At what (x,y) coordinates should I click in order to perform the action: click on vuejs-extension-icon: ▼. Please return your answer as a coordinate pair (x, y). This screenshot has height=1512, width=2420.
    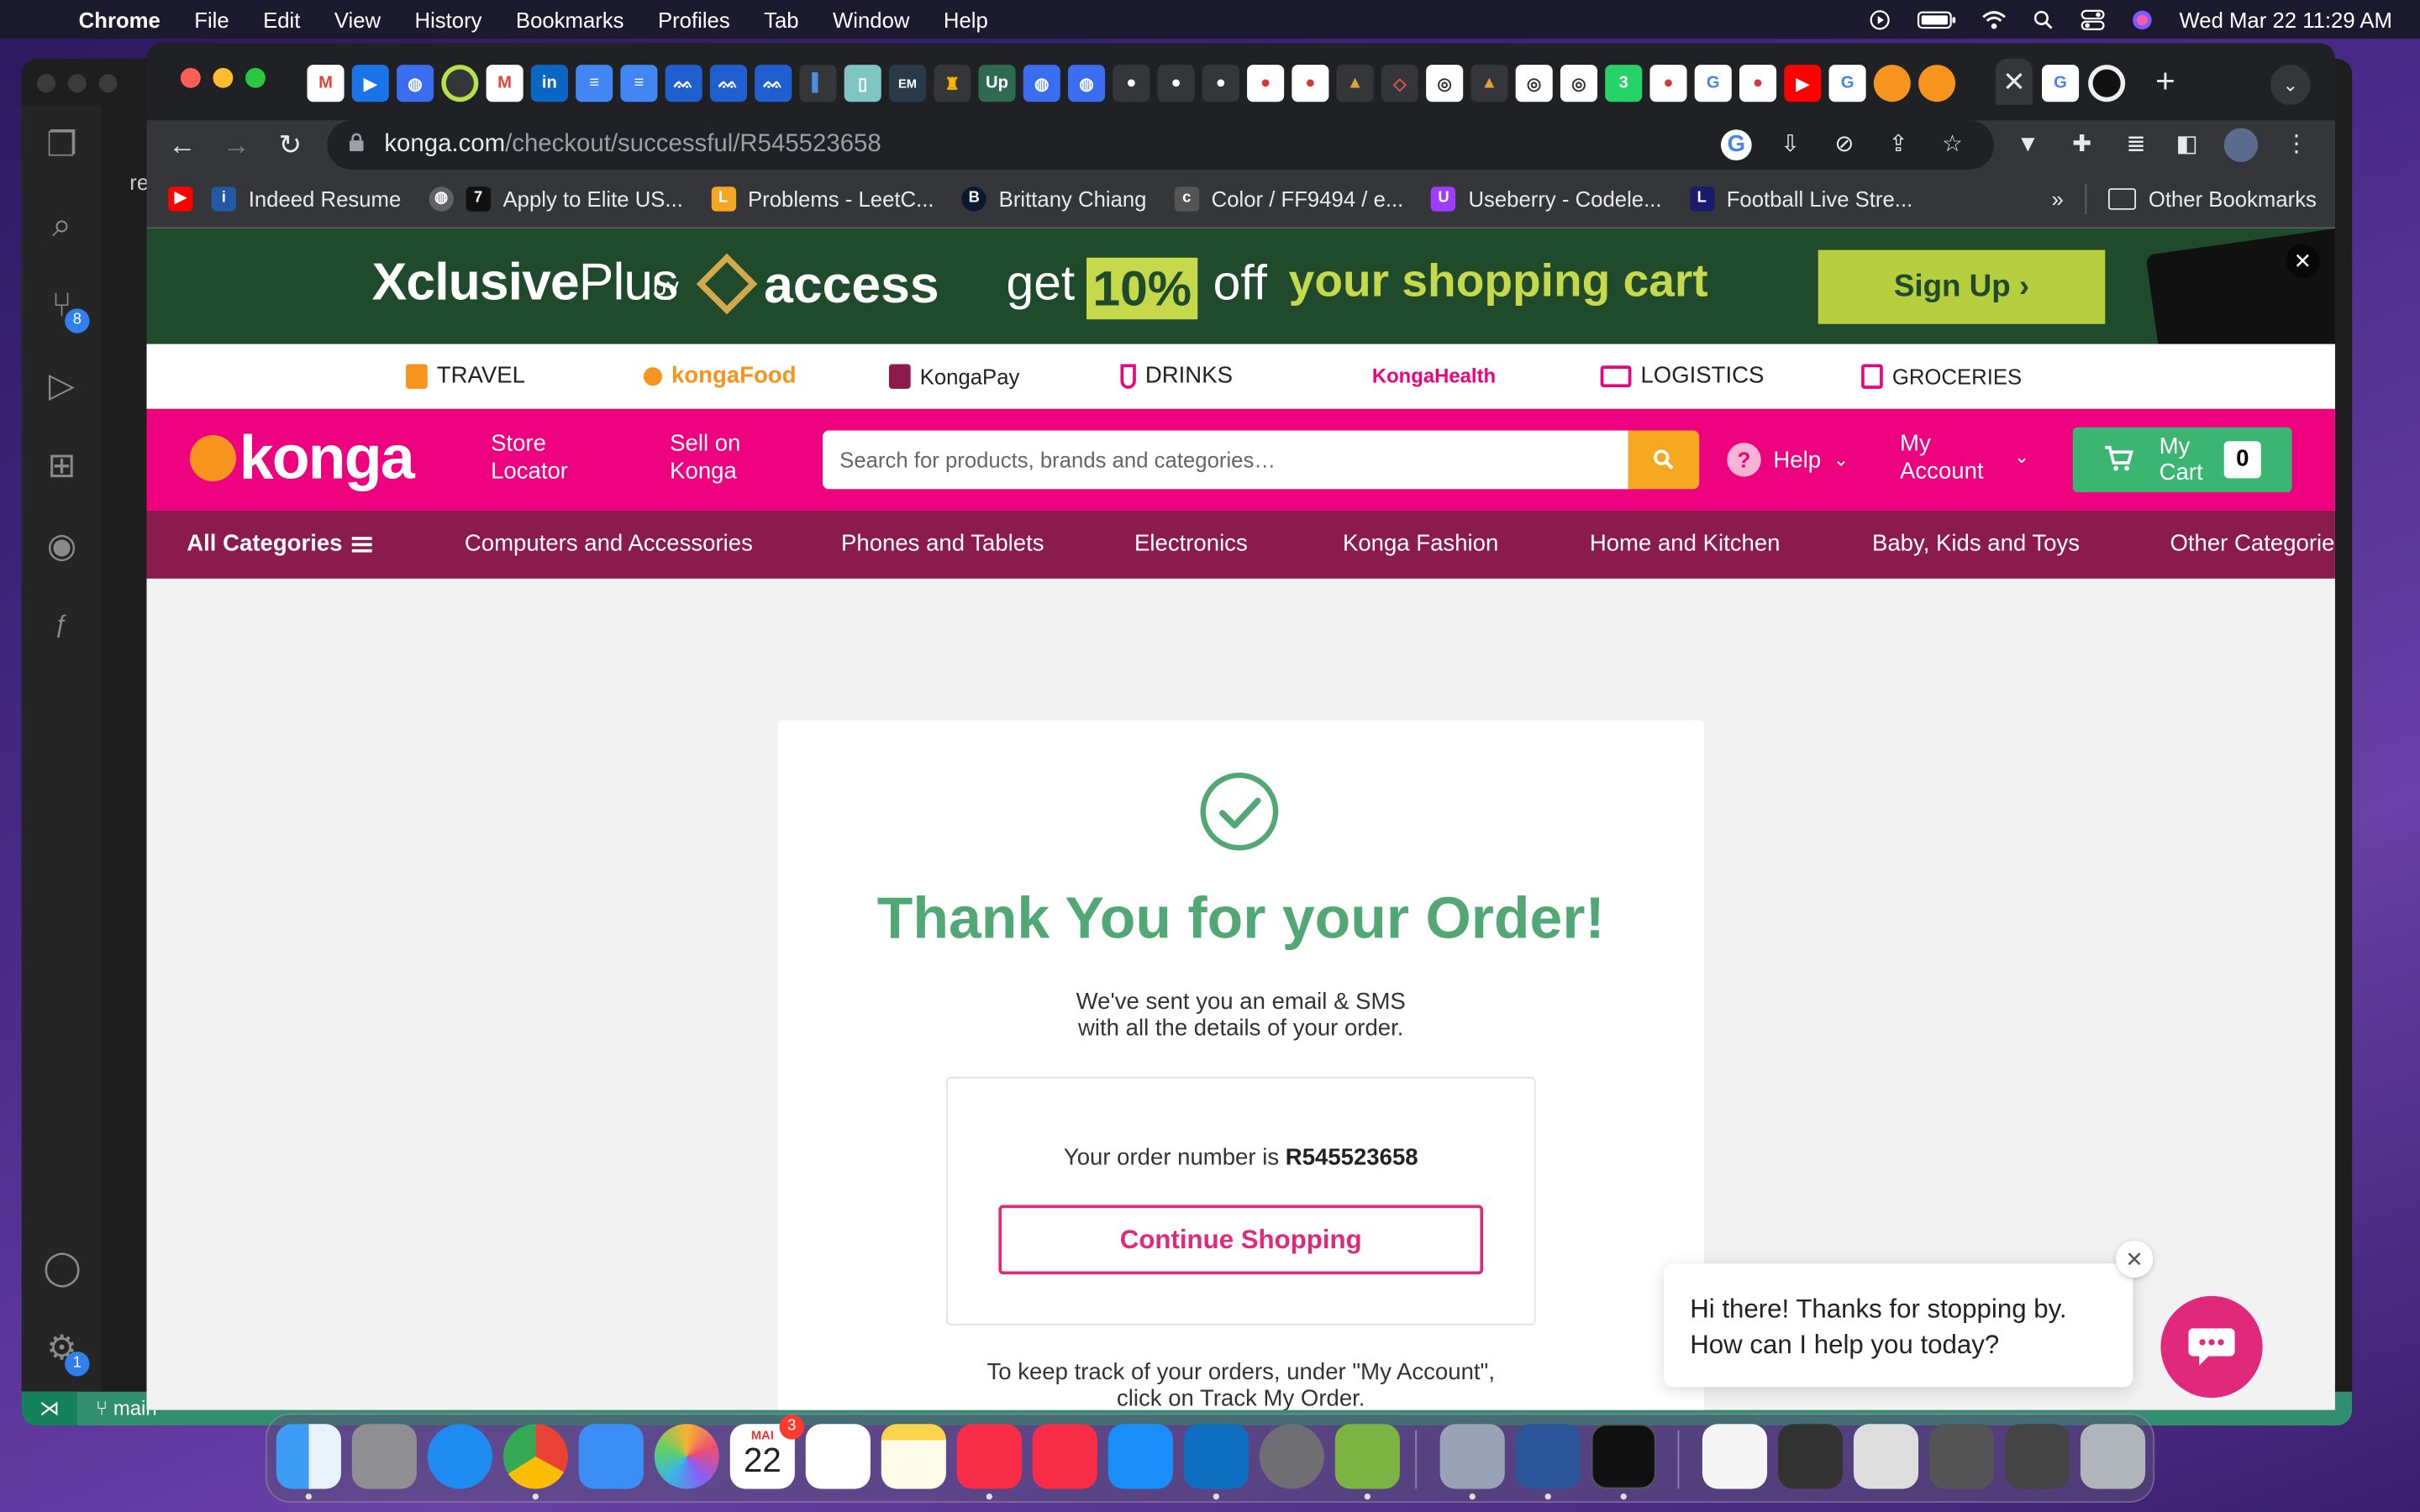
    Looking at the image, I should click on (2028, 144).